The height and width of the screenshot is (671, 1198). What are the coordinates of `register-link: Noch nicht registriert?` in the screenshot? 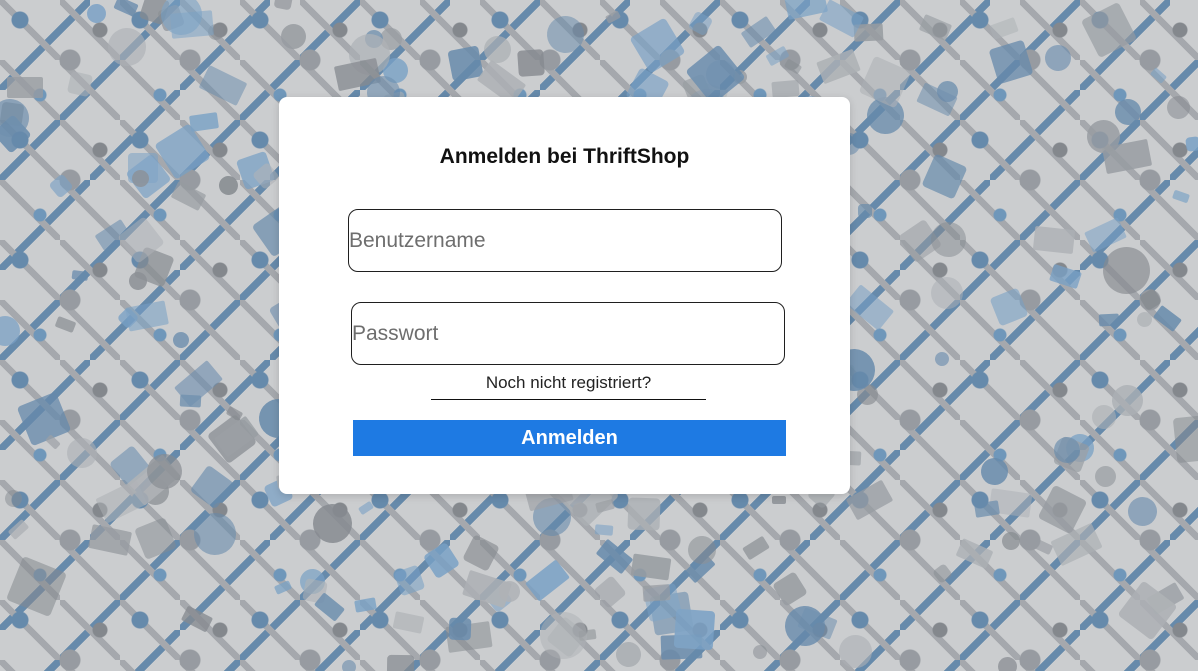 It's located at (568, 386).